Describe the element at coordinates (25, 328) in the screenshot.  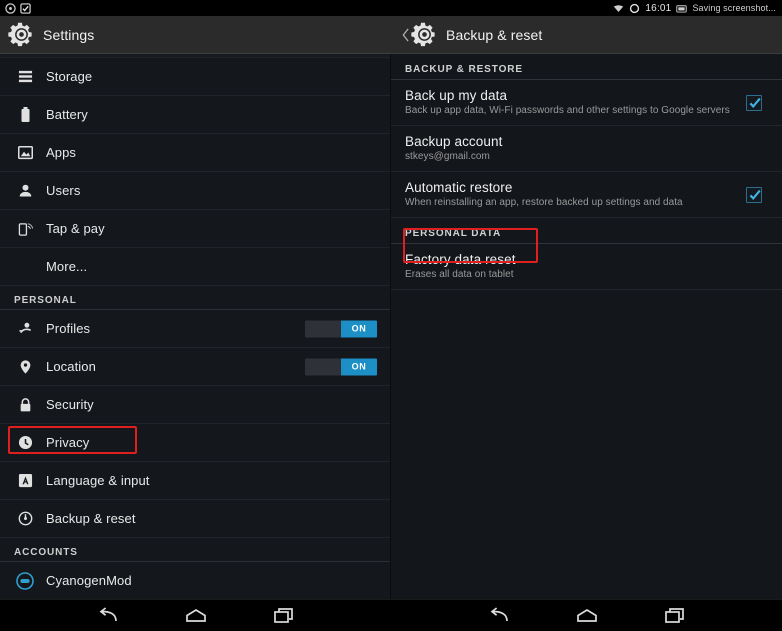
I see `profiles-icon` at that location.